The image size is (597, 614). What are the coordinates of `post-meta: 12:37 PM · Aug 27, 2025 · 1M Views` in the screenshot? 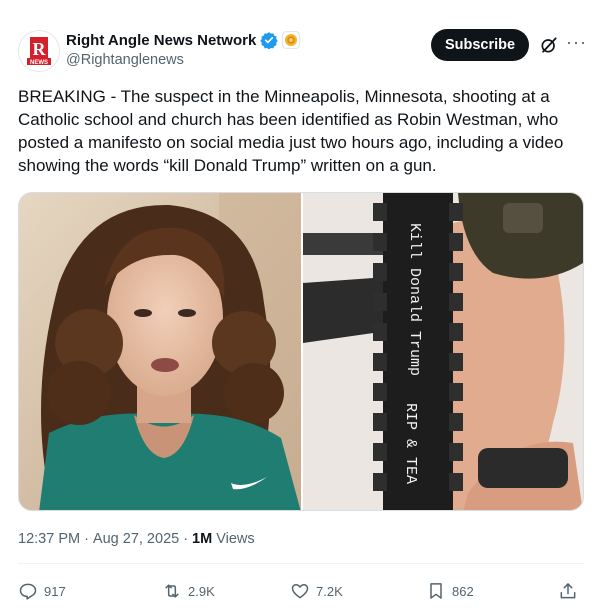 It's located at (136, 539).